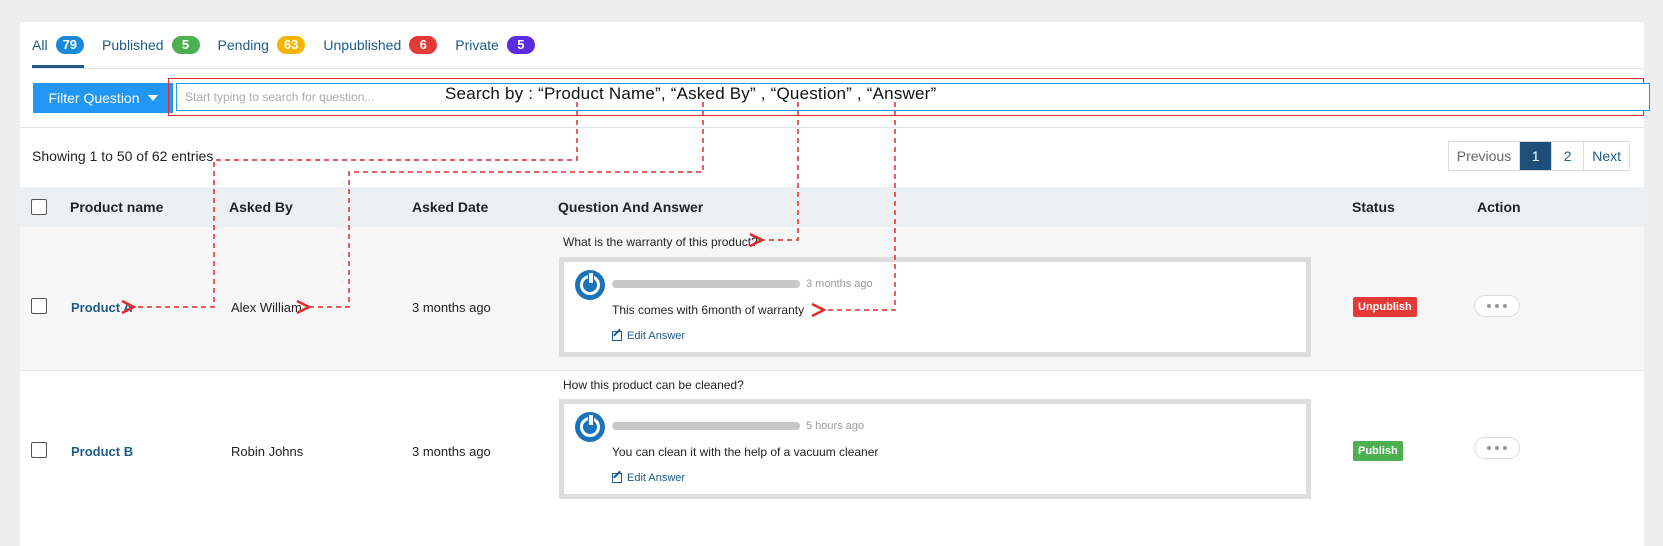 This screenshot has height=546, width=1663. What do you see at coordinates (152, 98) in the screenshot?
I see `caret-down-icon` at bounding box center [152, 98].